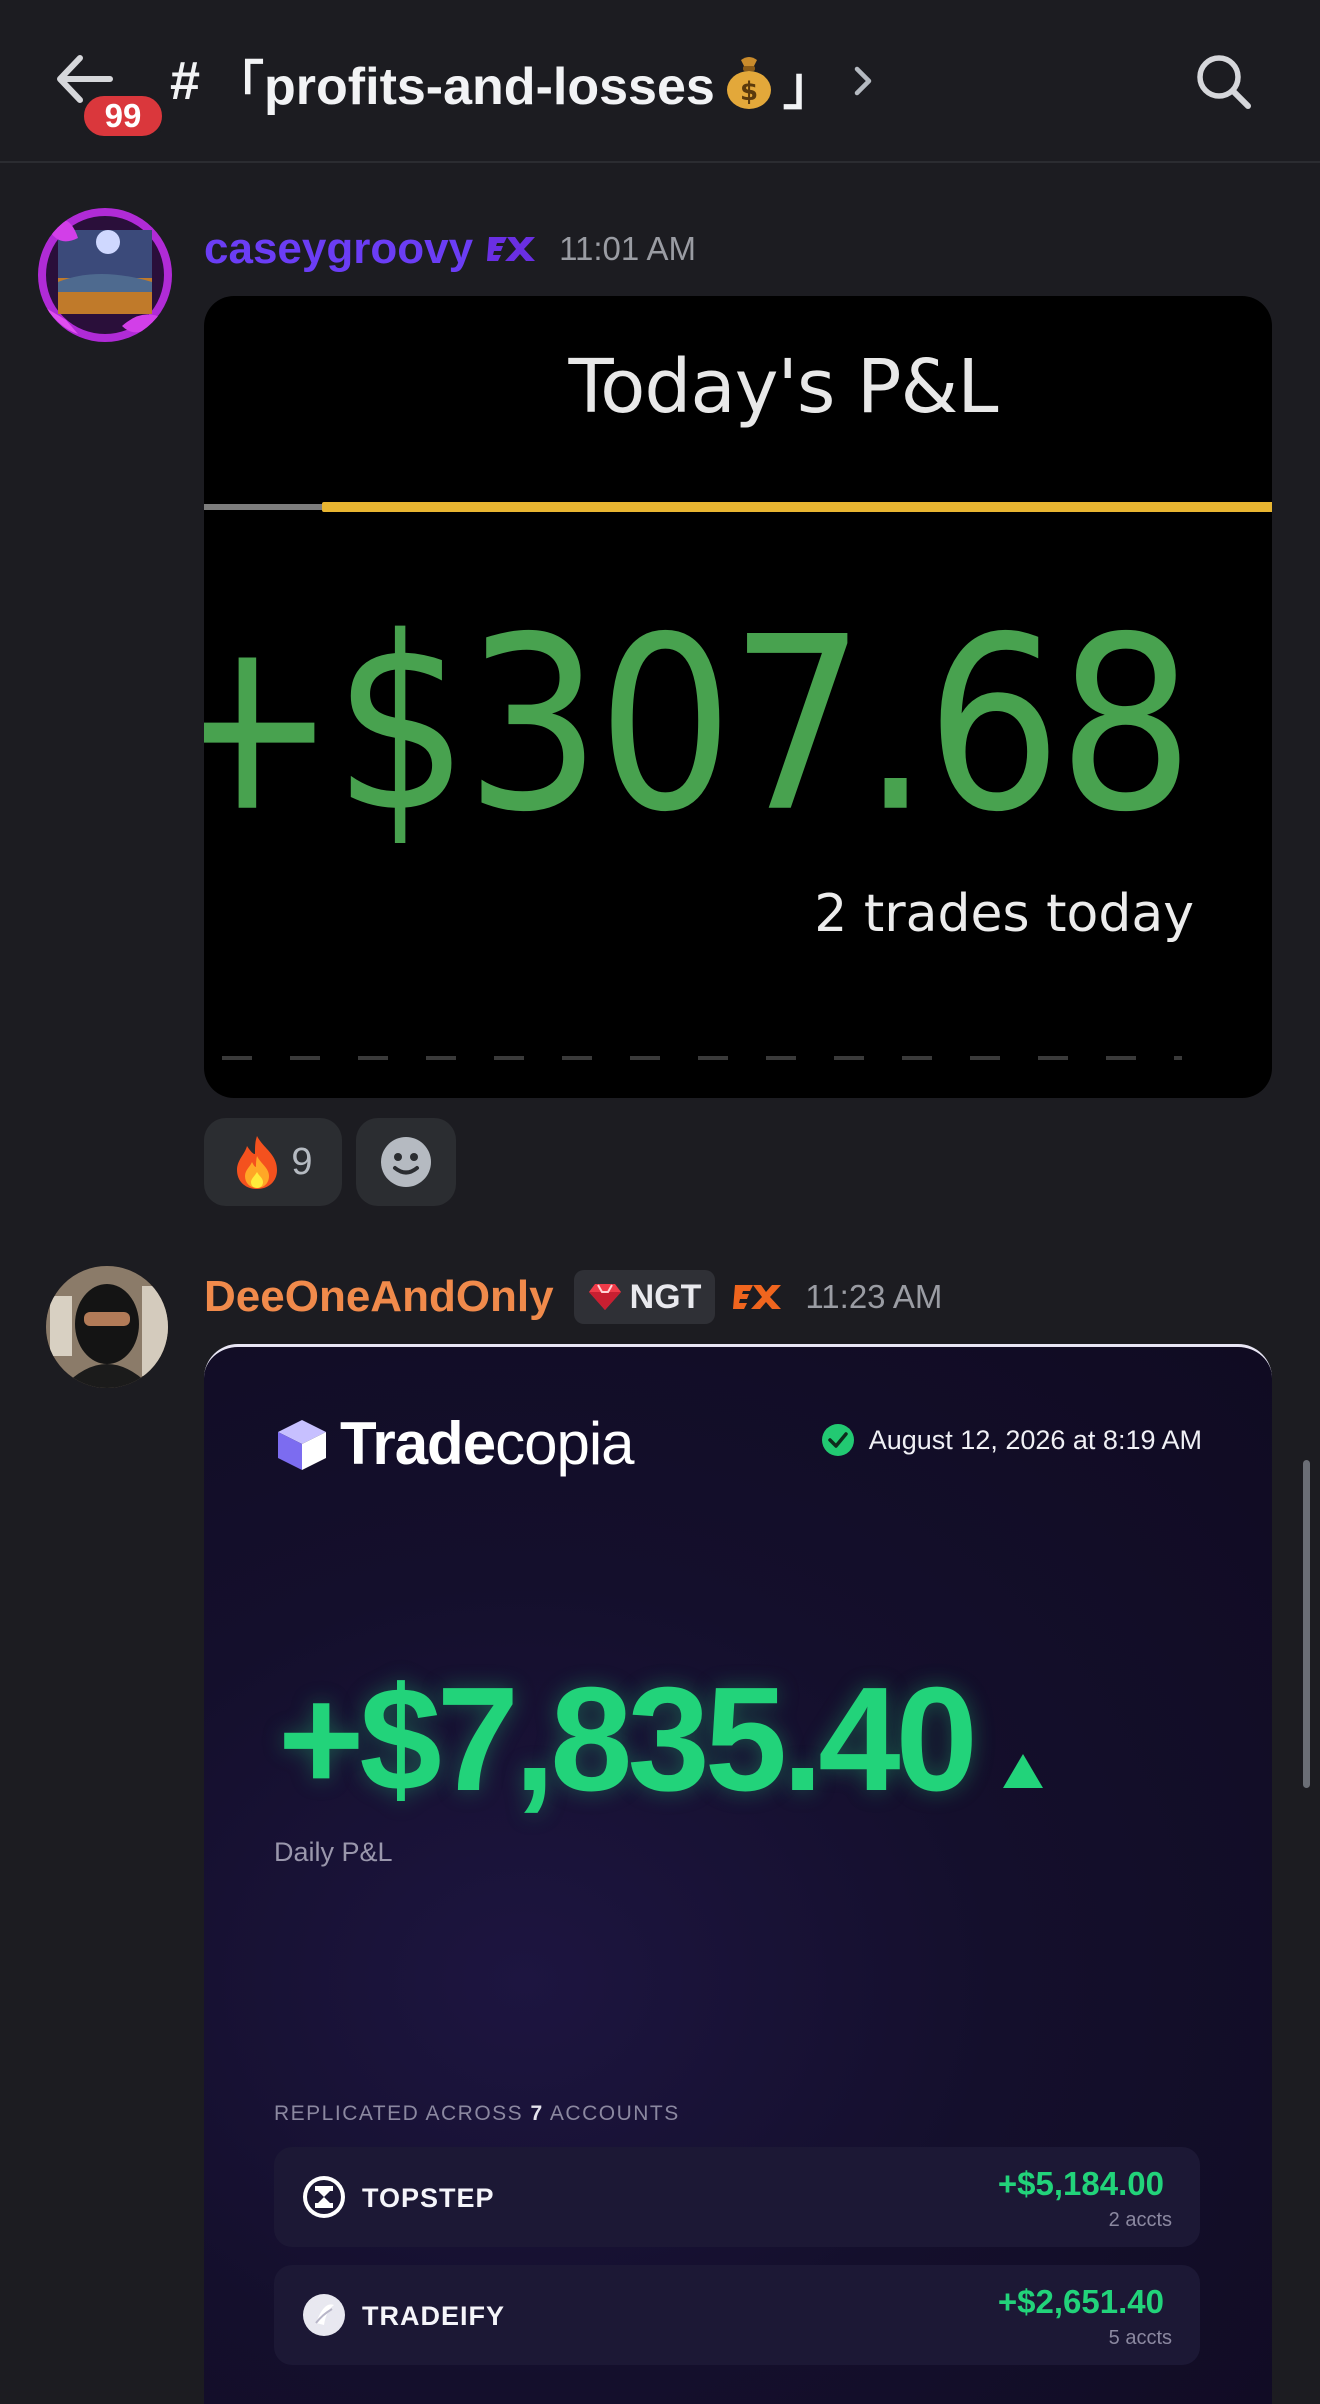  I want to click on username: DeeOneAndOnly, so click(379, 1297).